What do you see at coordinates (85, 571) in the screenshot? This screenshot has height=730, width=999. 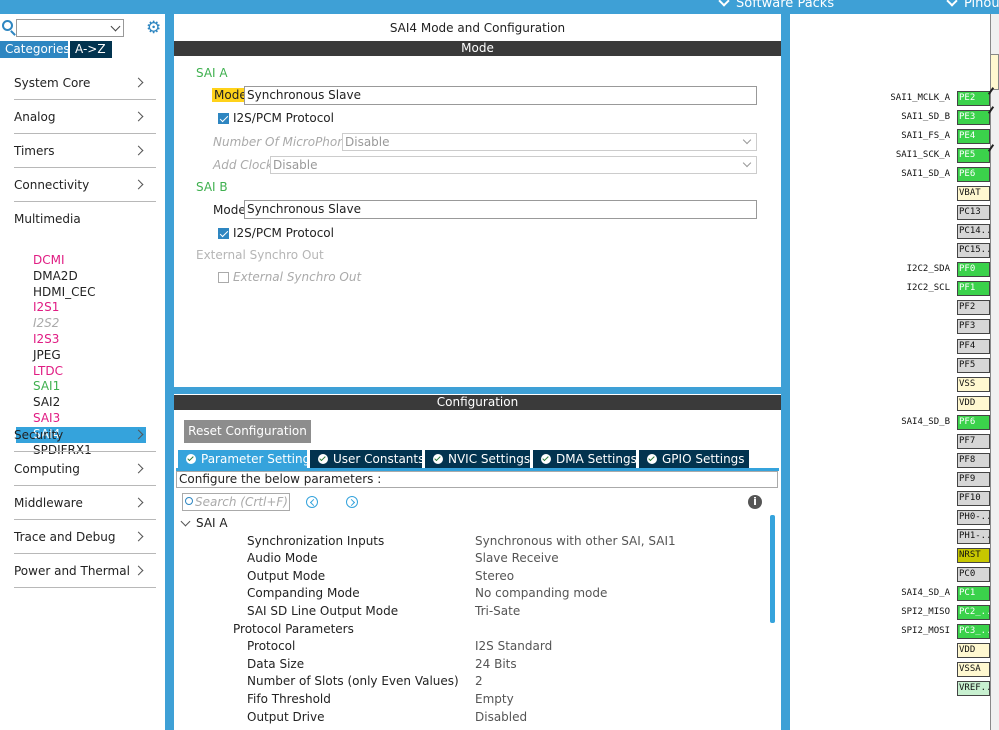 I see `category-power-and-thermal: Power and Thermal` at bounding box center [85, 571].